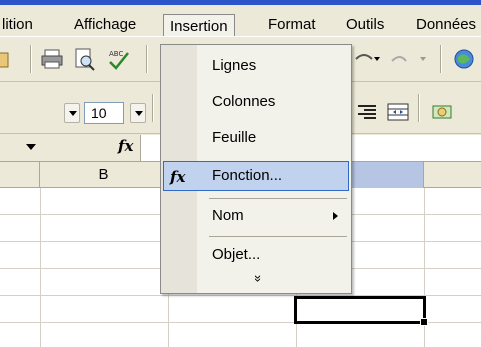 This screenshot has height=347, width=481. What do you see at coordinates (72, 113) in the screenshot?
I see `font-name-dropdown` at bounding box center [72, 113].